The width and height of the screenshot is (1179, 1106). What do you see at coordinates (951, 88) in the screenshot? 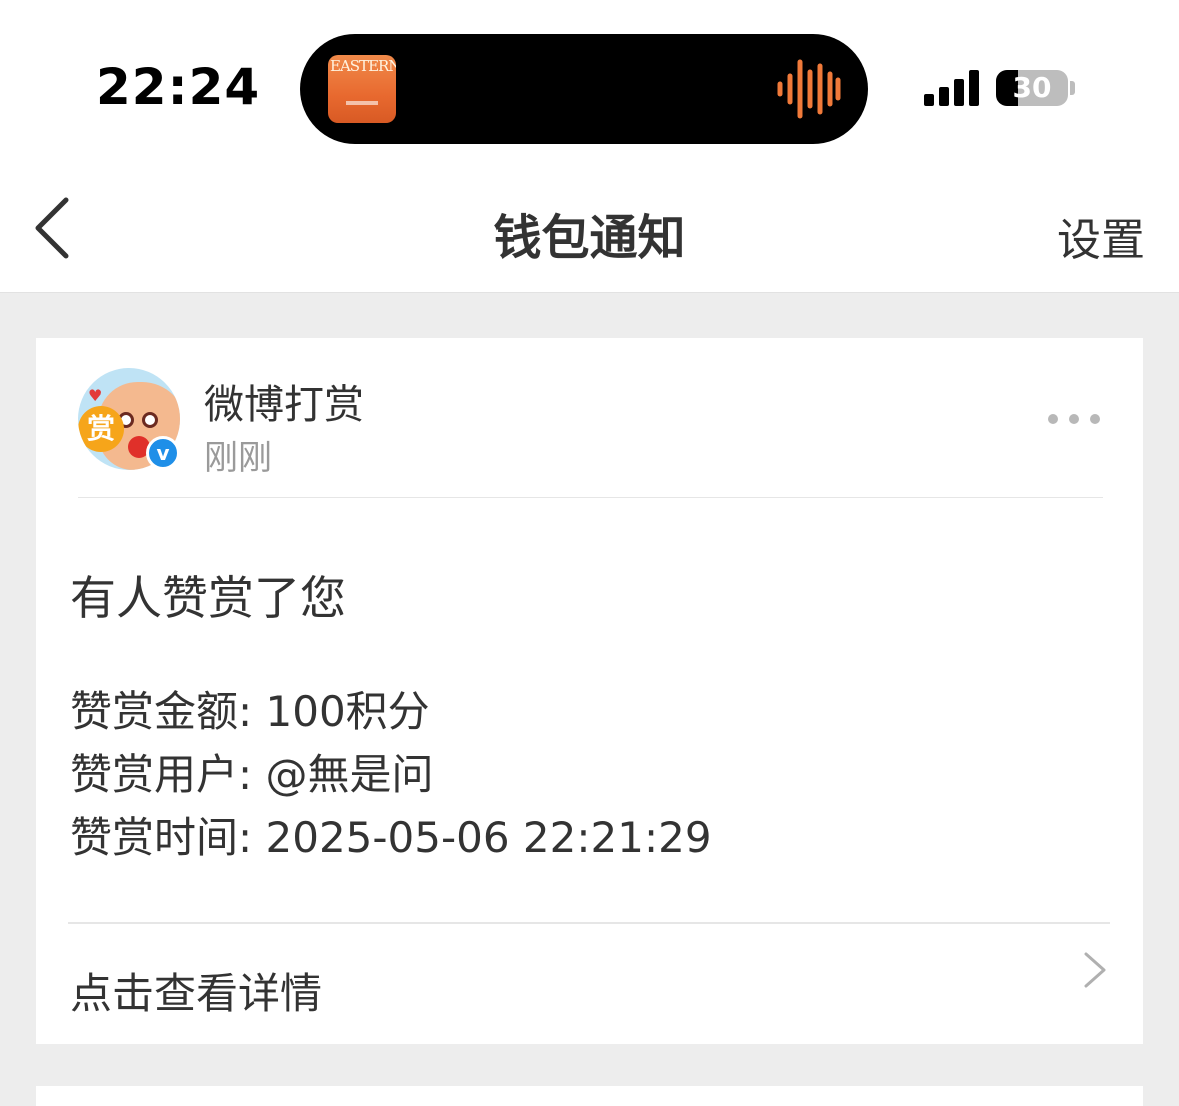
I see `cellular-signal-icon` at bounding box center [951, 88].